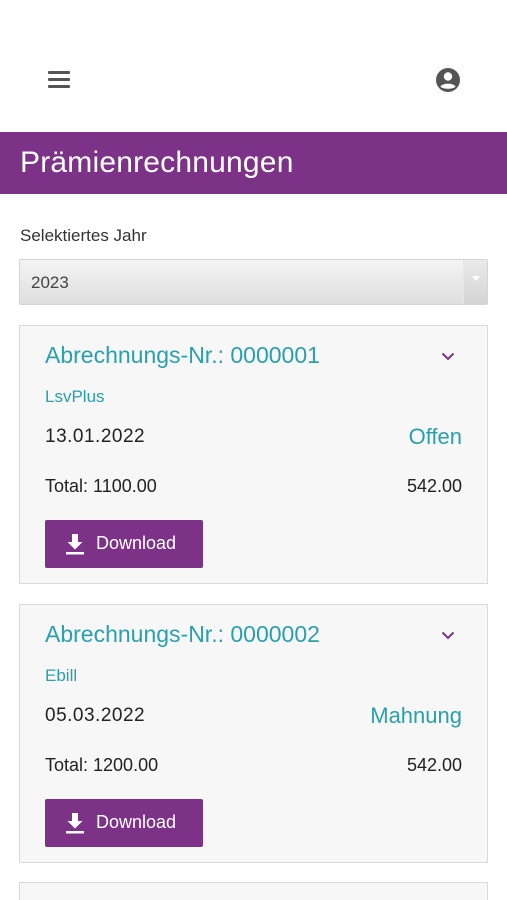 The width and height of the screenshot is (507, 900). What do you see at coordinates (75, 396) in the screenshot?
I see `invoice-type: LsvPlus` at bounding box center [75, 396].